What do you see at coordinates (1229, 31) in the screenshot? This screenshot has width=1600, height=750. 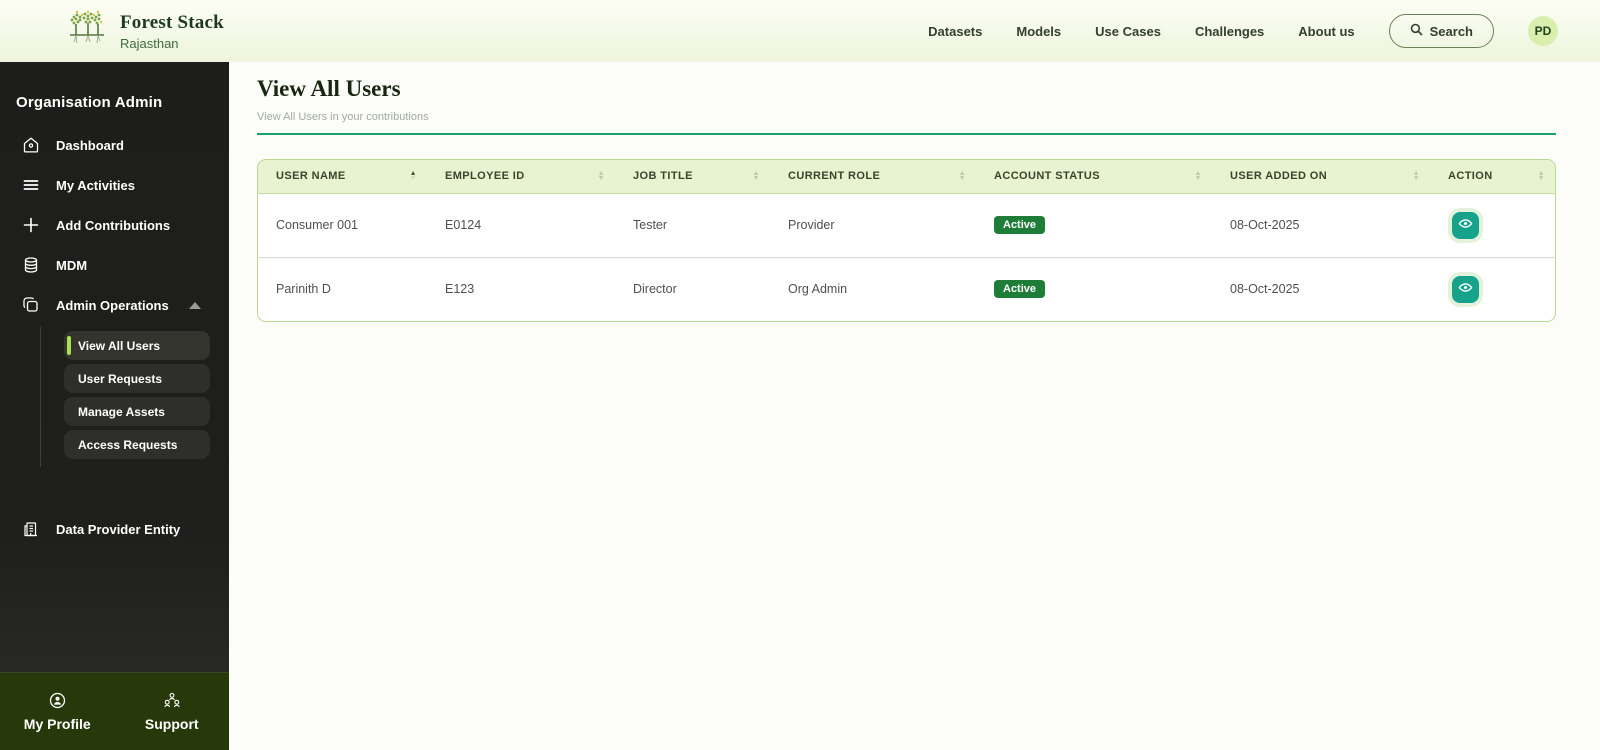 I see `nav-challenges: Challenges` at bounding box center [1229, 31].